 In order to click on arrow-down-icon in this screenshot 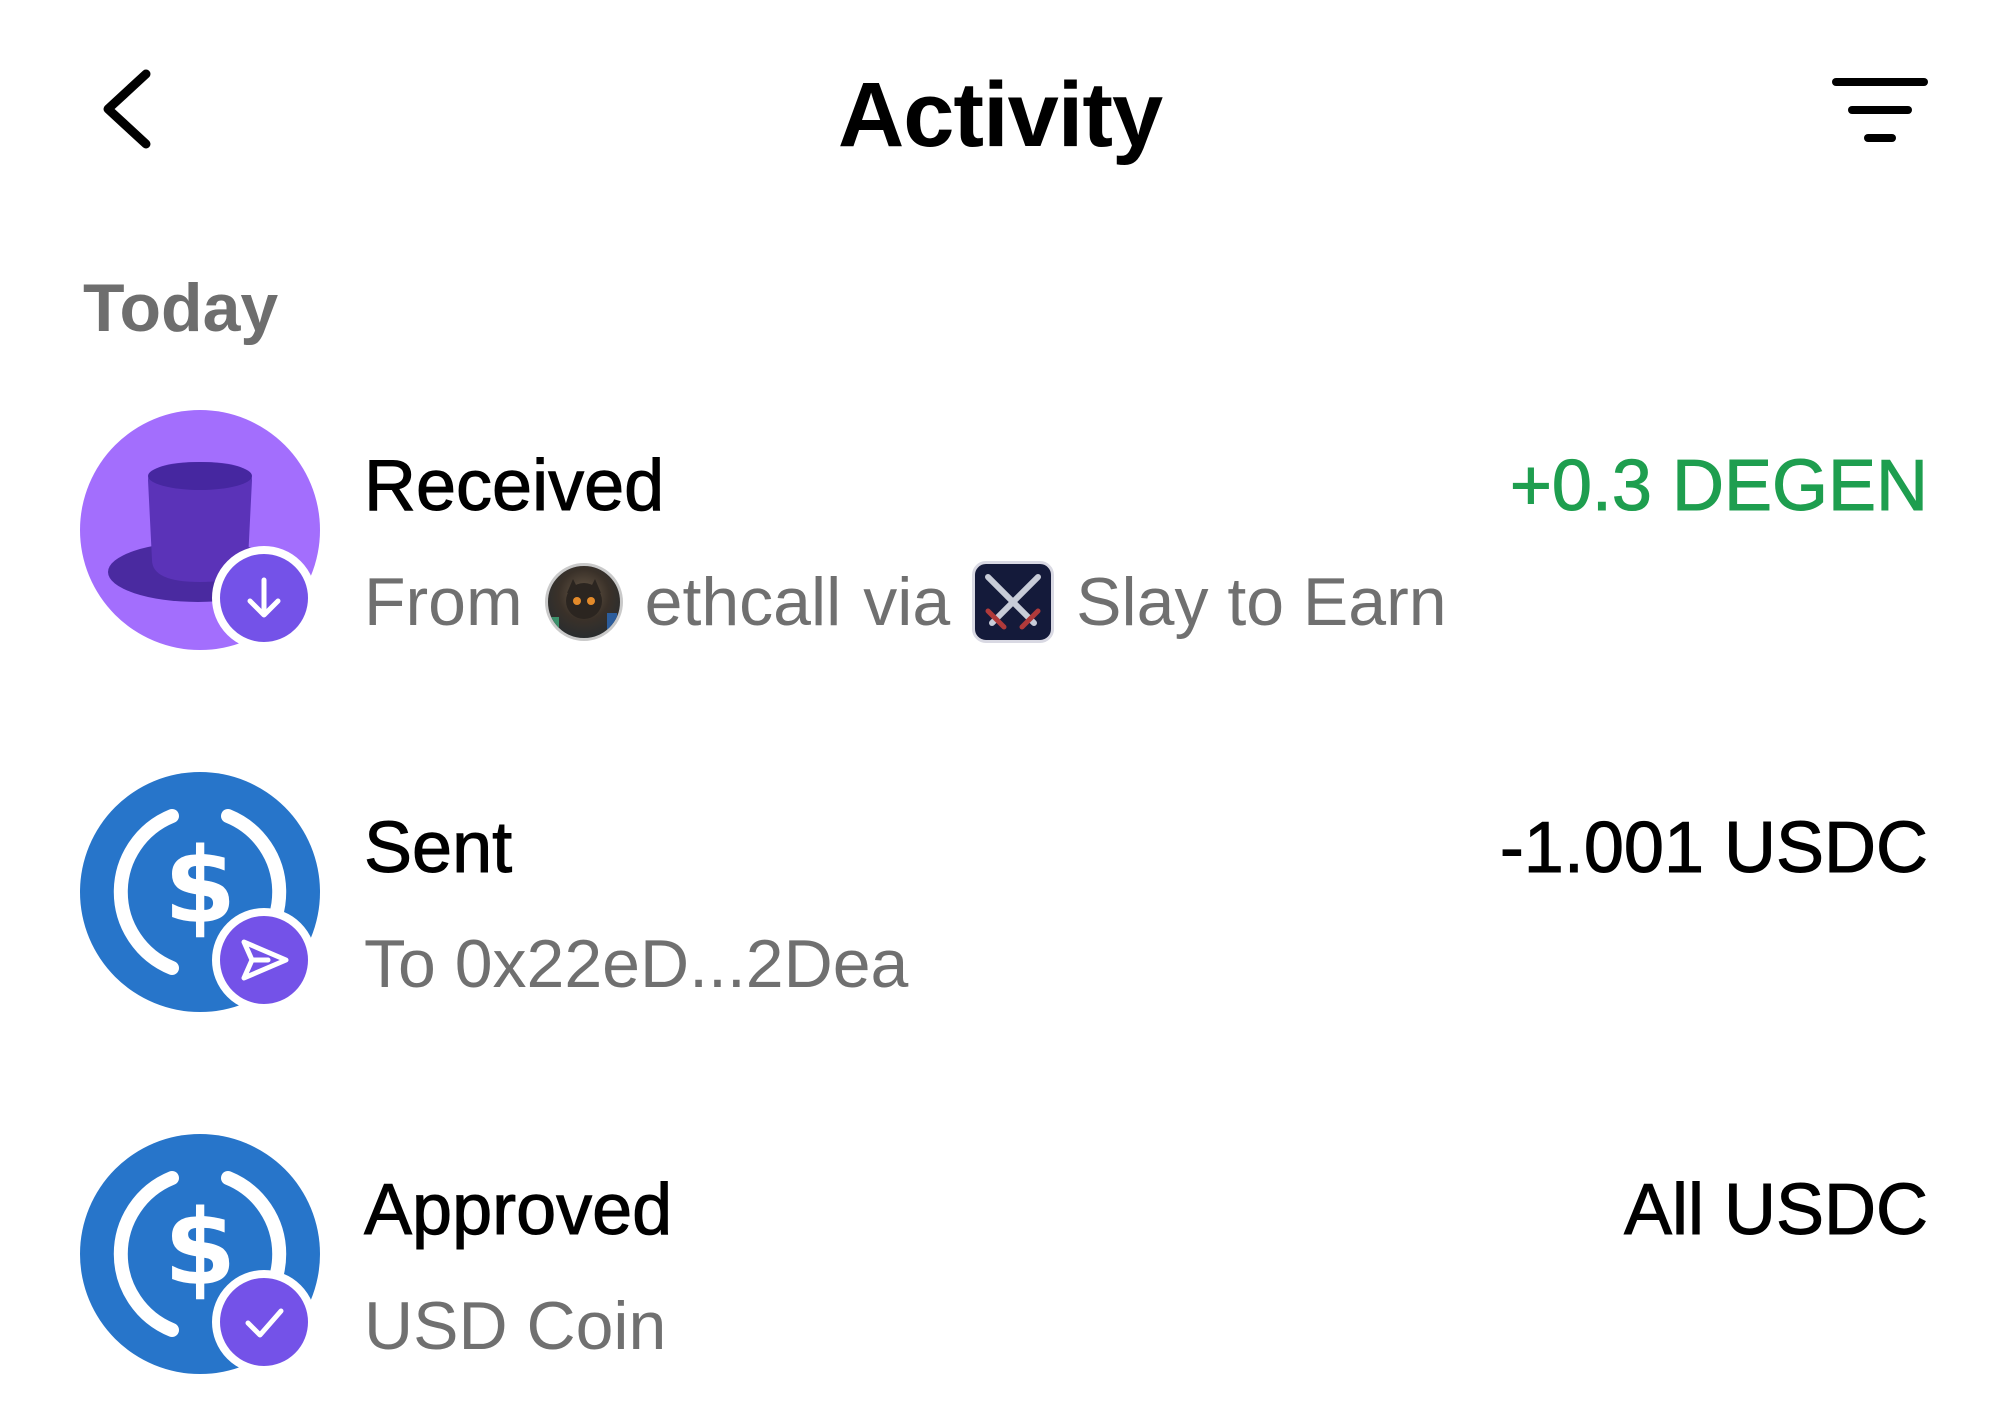, I will do `click(264, 597)`.